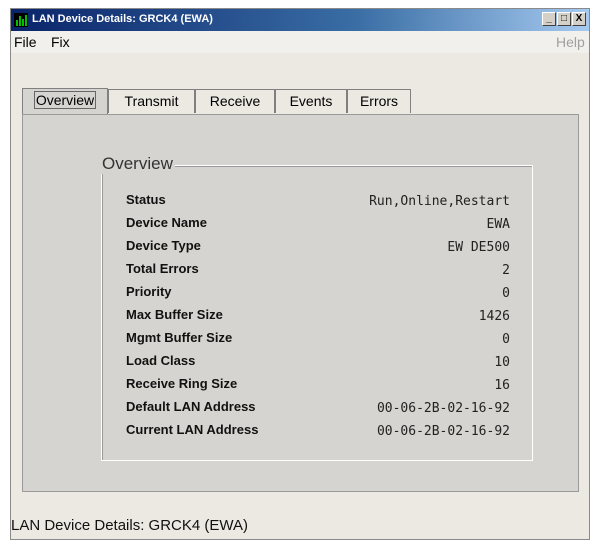  Describe the element at coordinates (129, 525) in the screenshot. I see `status-bar: LAN Device Details: GRCK4 (EWA)` at that location.